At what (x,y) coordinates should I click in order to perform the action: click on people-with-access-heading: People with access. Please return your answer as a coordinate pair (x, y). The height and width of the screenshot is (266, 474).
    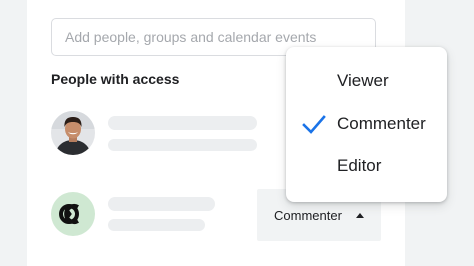
    Looking at the image, I should click on (115, 79).